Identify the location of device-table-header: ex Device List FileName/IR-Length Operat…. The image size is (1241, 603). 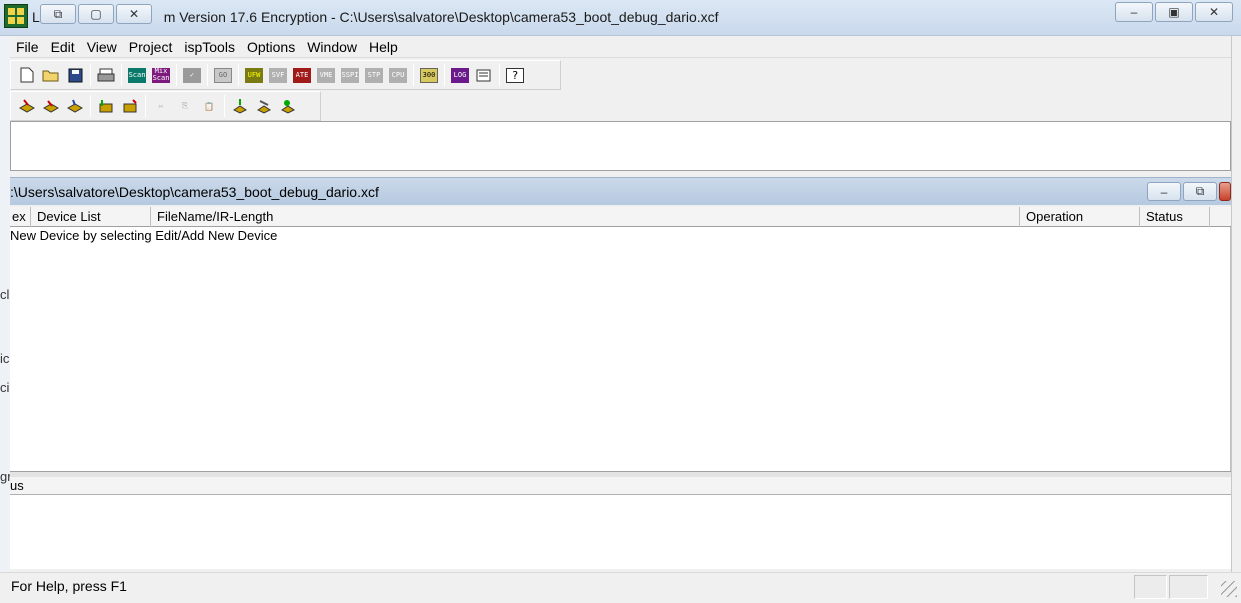
(620, 217).